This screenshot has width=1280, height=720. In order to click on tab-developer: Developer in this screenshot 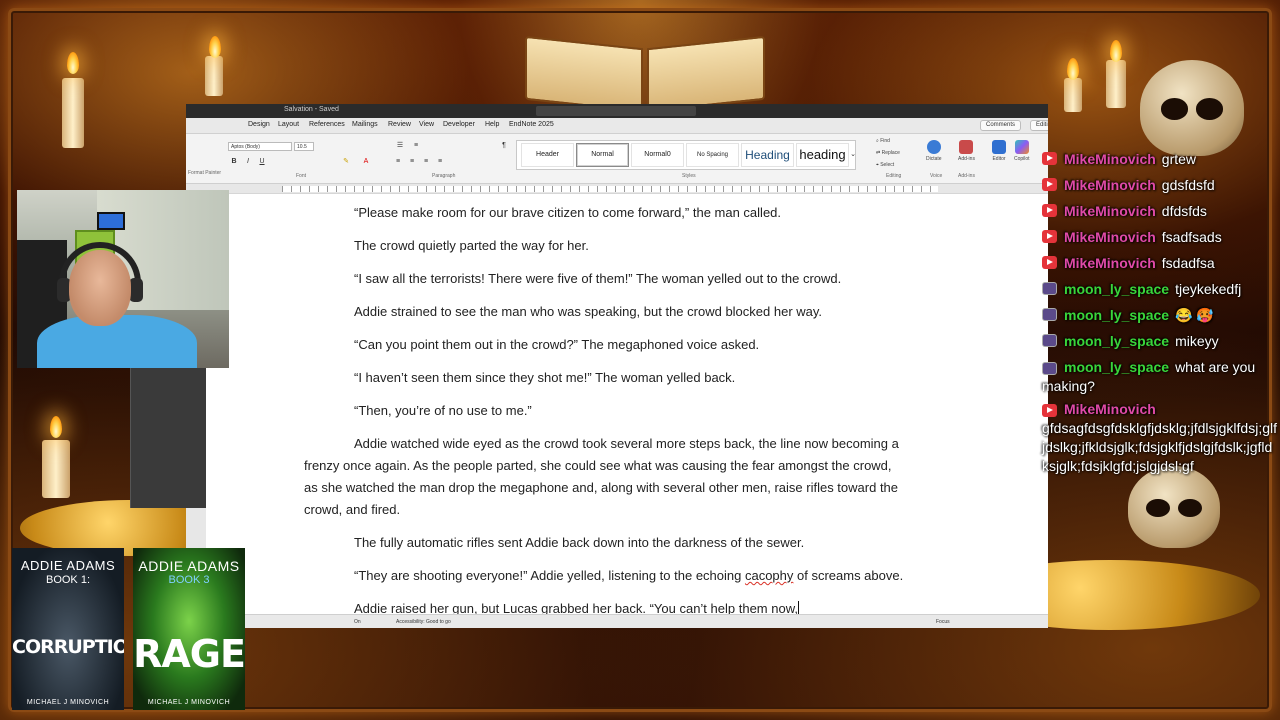, I will do `click(459, 124)`.